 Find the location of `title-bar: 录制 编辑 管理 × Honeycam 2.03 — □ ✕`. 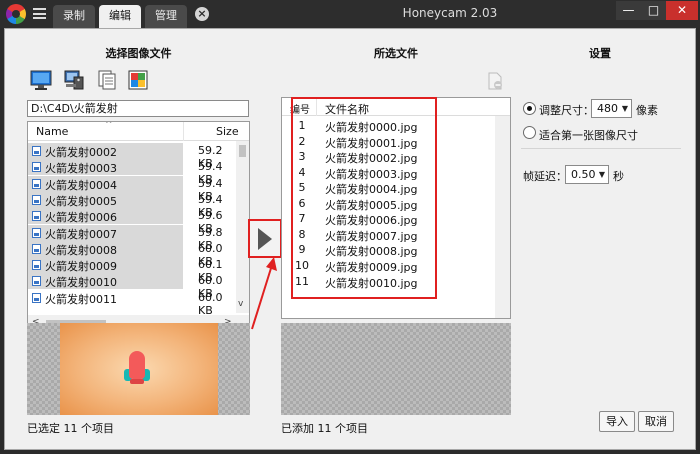

title-bar: 录制 编辑 管理 × Honeycam 2.03 — □ ✕ is located at coordinates (350, 14).